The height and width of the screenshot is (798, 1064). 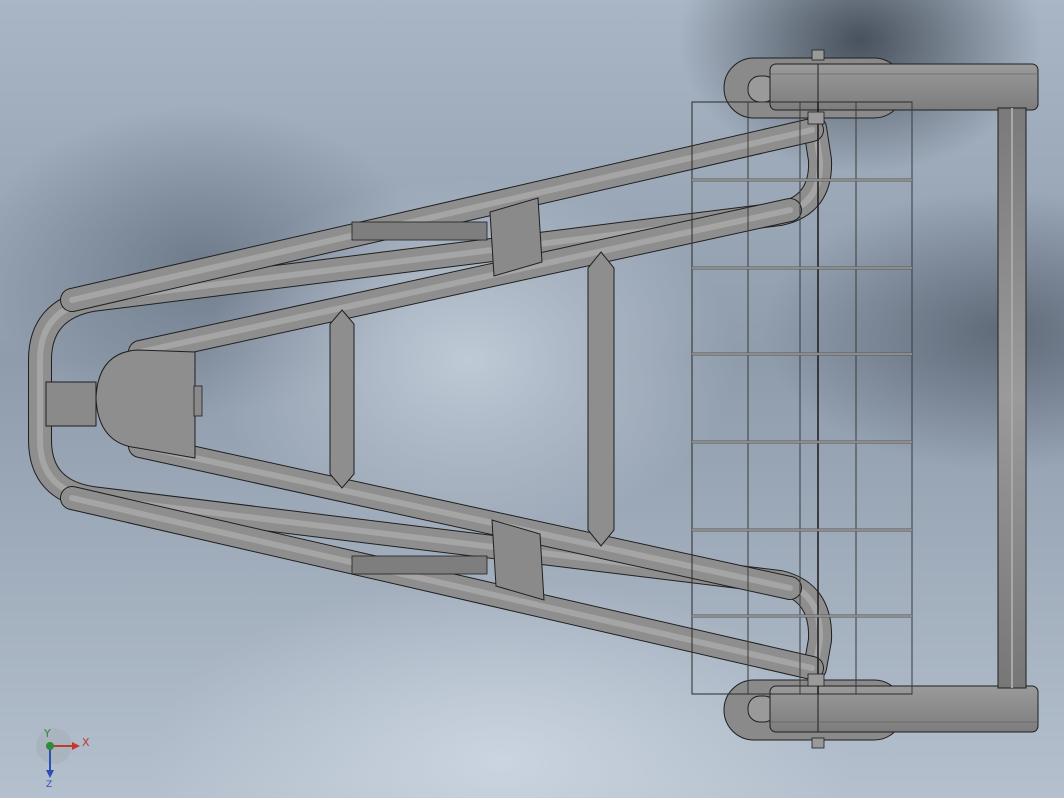 What do you see at coordinates (86, 742) in the screenshot?
I see `triad-x-label: X` at bounding box center [86, 742].